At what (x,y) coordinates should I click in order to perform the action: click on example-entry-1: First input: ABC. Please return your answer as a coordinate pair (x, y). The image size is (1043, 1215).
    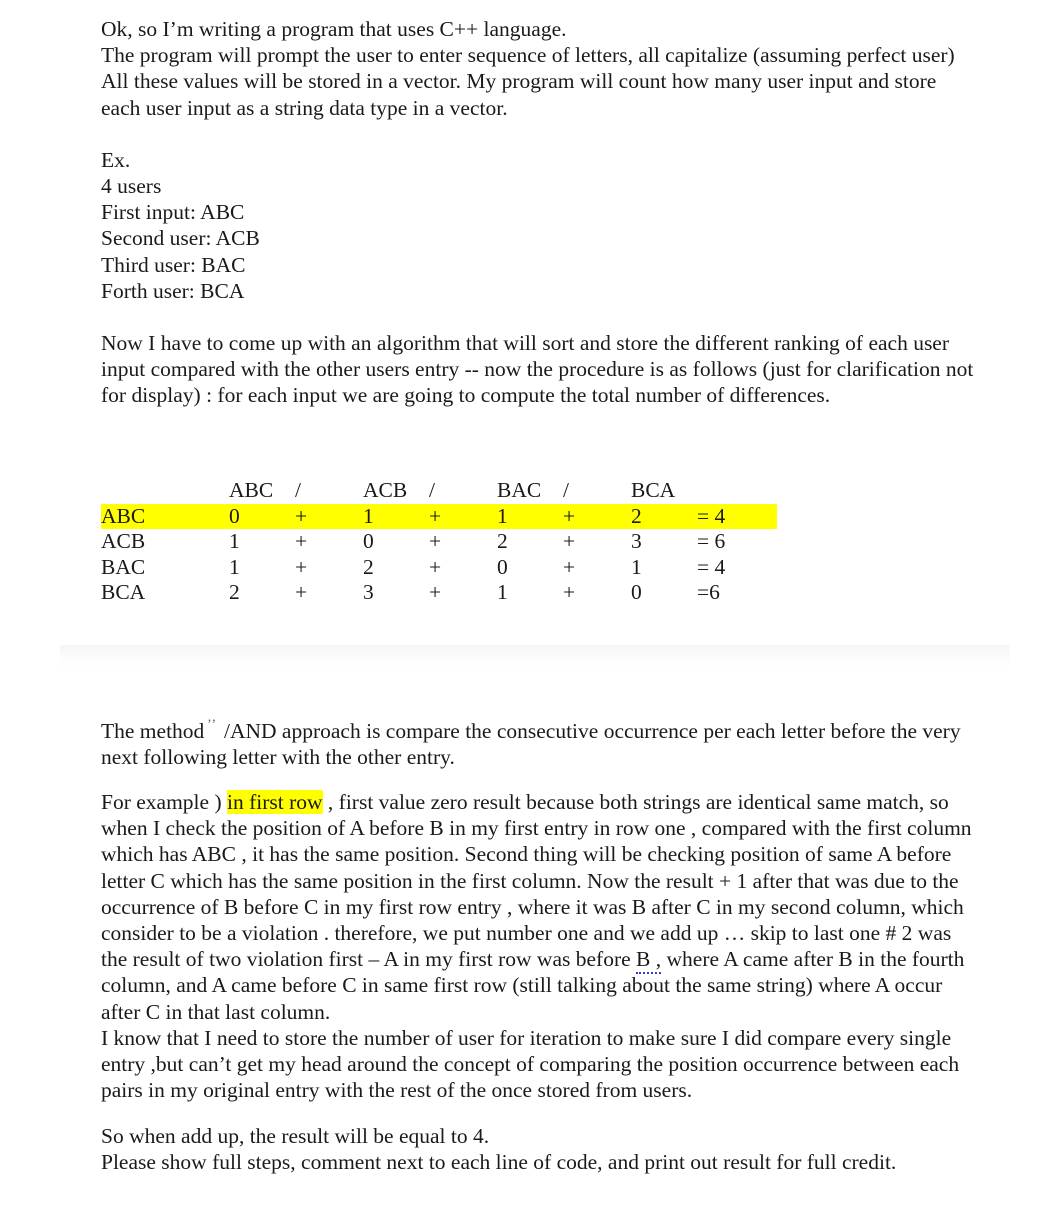
    Looking at the image, I should click on (173, 212).